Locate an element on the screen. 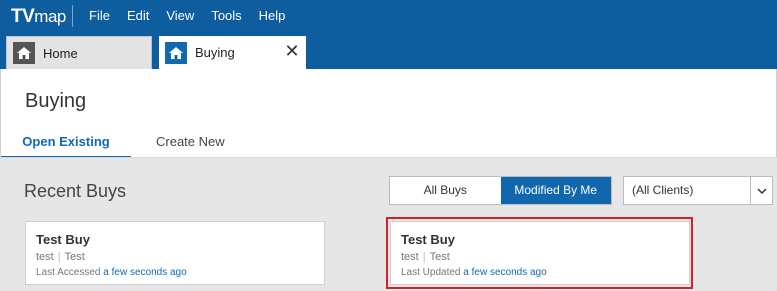 The height and width of the screenshot is (291, 777). menu-file: File is located at coordinates (99, 16).